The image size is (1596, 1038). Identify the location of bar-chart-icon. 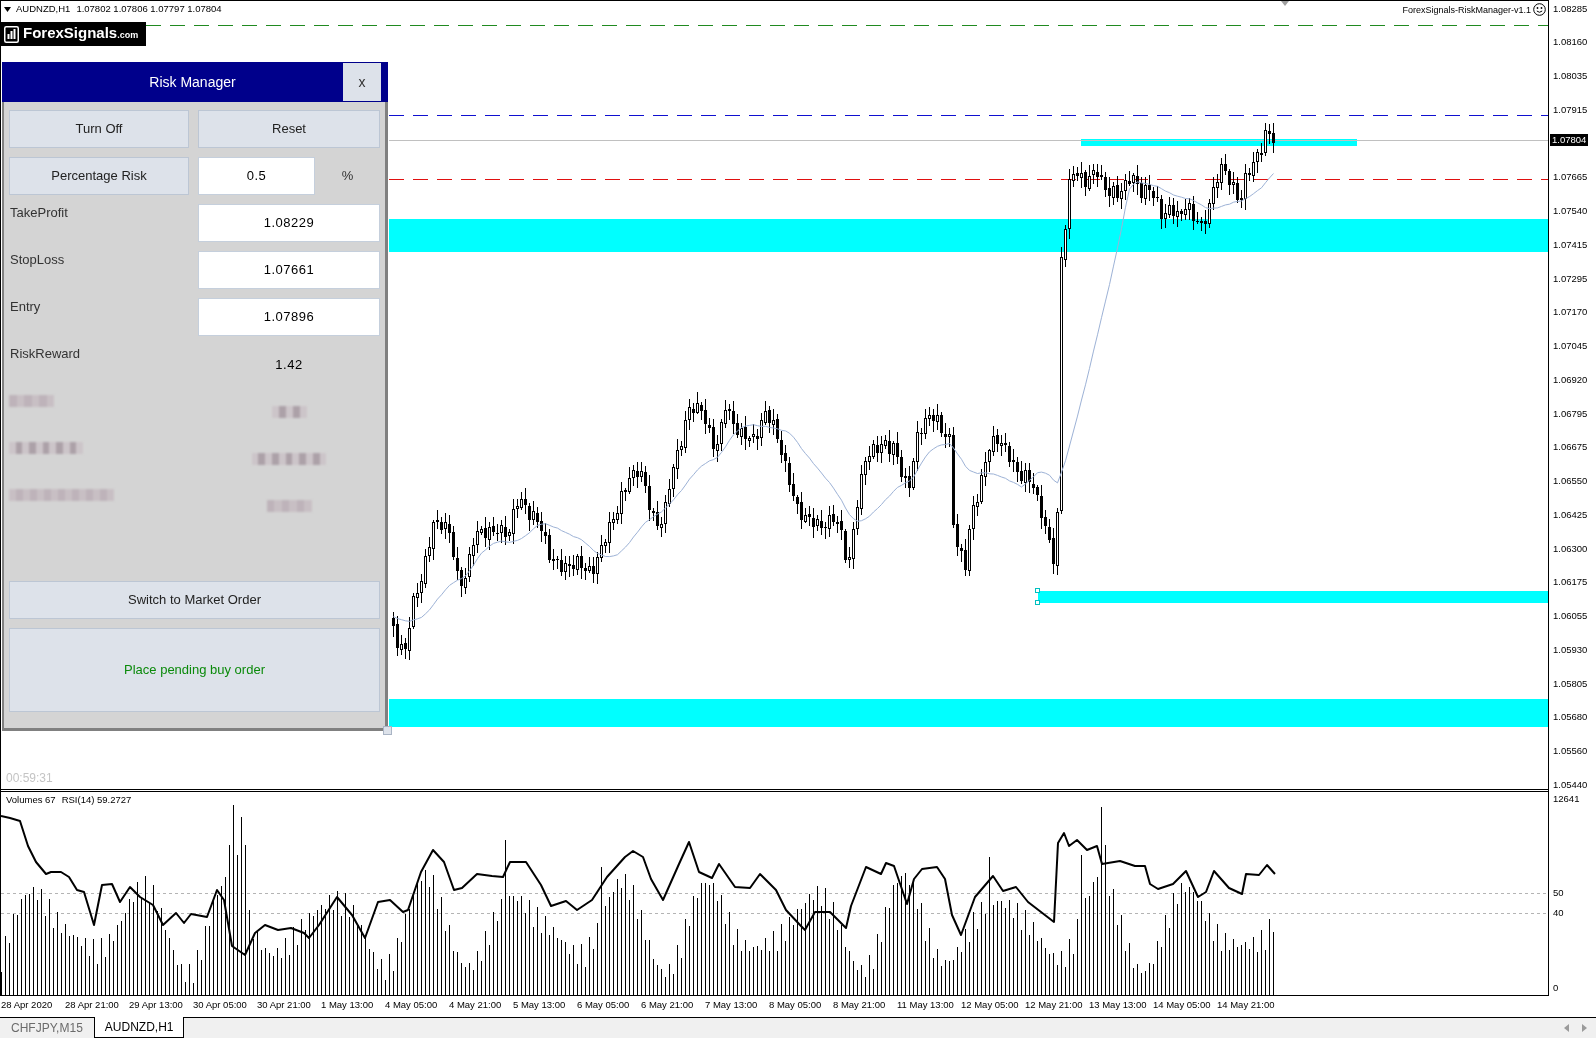
(11, 34).